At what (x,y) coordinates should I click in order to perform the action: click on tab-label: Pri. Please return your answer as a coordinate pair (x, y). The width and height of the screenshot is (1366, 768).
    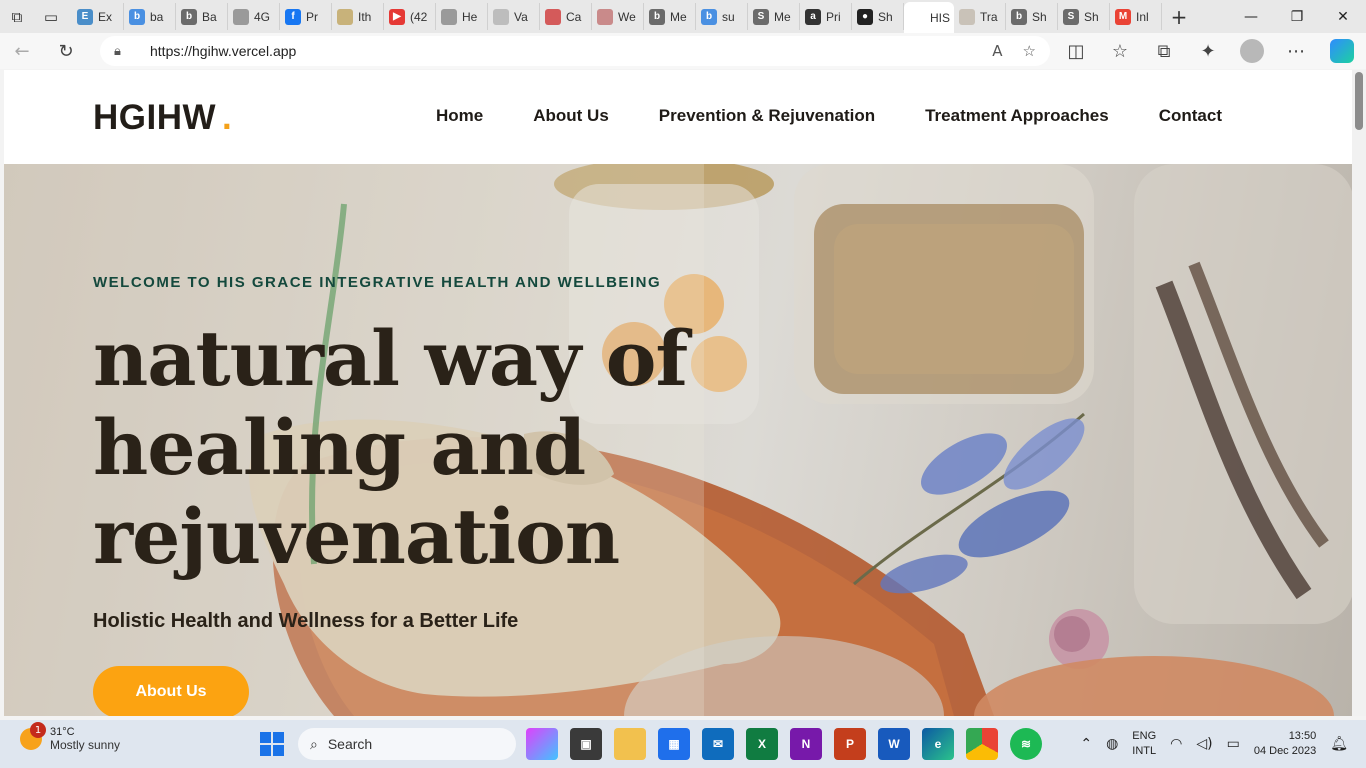
    Looking at the image, I should click on (833, 16).